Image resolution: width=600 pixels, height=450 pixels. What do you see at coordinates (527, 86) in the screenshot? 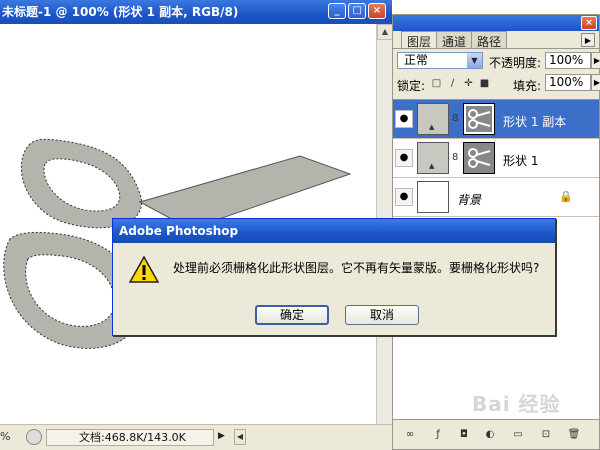
I see `fill-label: 填充:` at bounding box center [527, 86].